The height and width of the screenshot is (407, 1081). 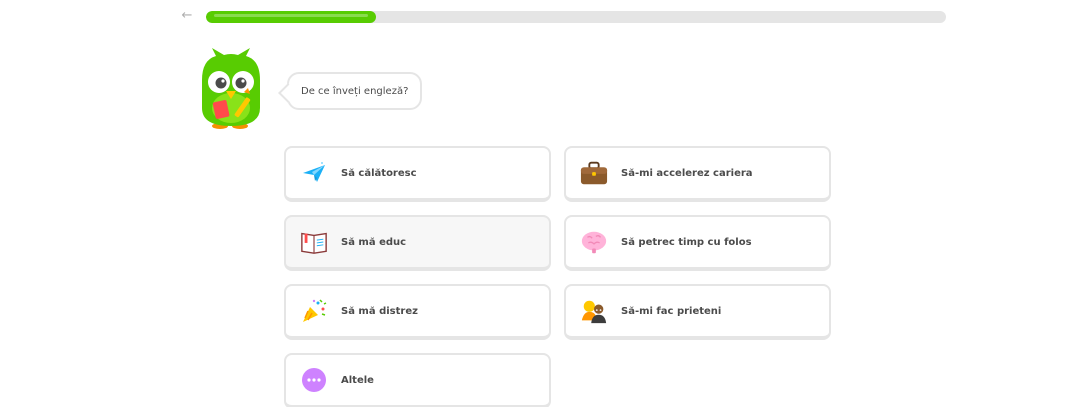 I want to click on option-label: Să-mi accelerez cariera, so click(x=687, y=173).